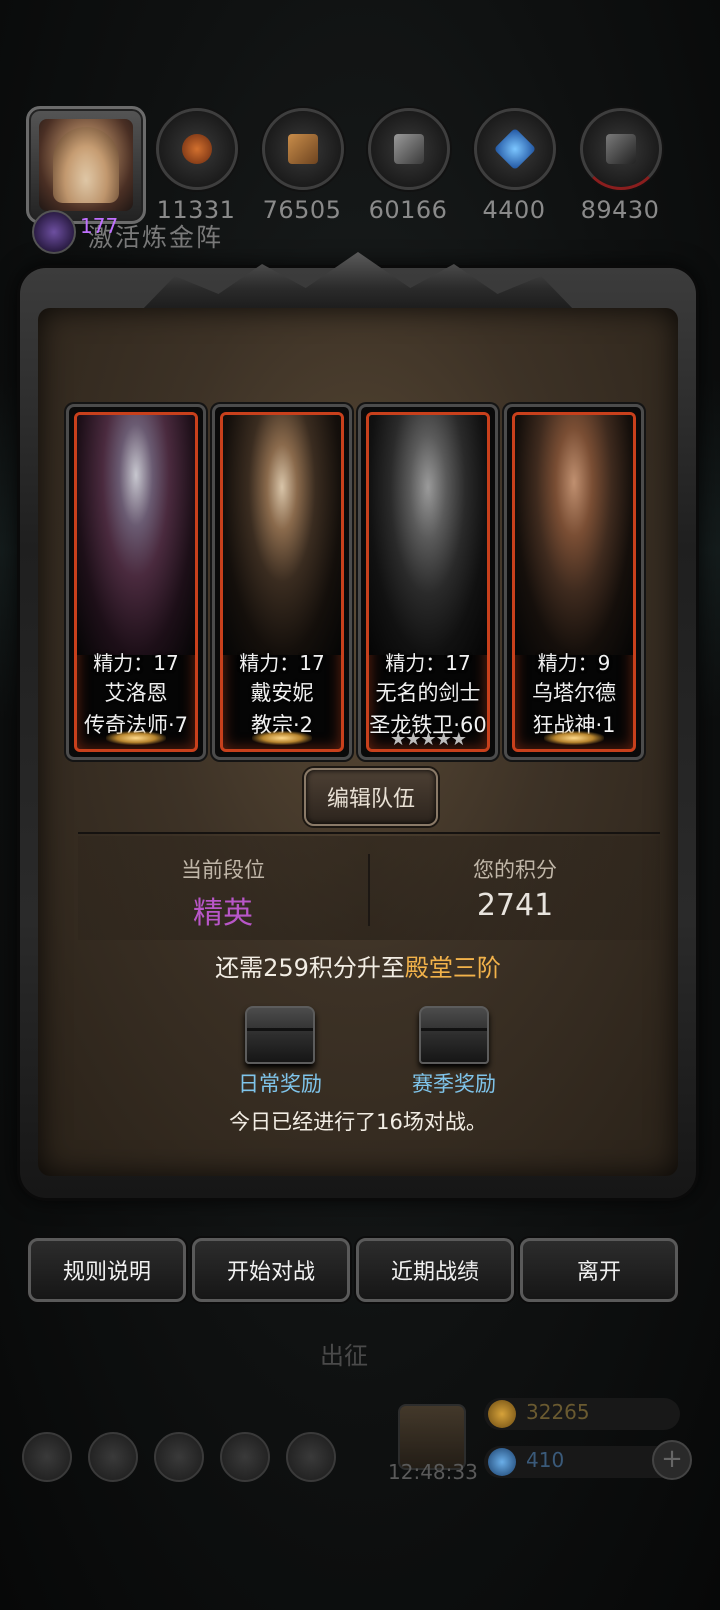 The width and height of the screenshot is (720, 1610). I want to click on promotion-target: 殿堂三阶, so click(452, 968).